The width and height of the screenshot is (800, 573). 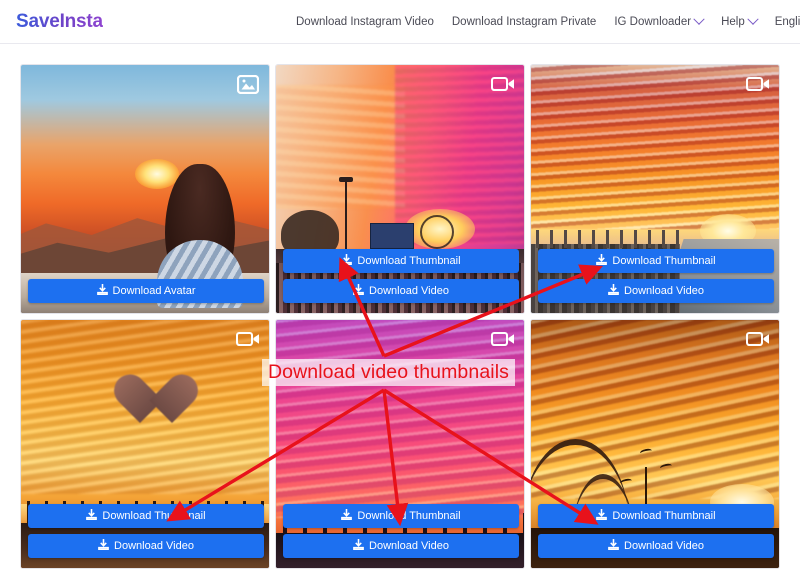 What do you see at coordinates (733, 22) in the screenshot?
I see `nav-label: Help` at bounding box center [733, 22].